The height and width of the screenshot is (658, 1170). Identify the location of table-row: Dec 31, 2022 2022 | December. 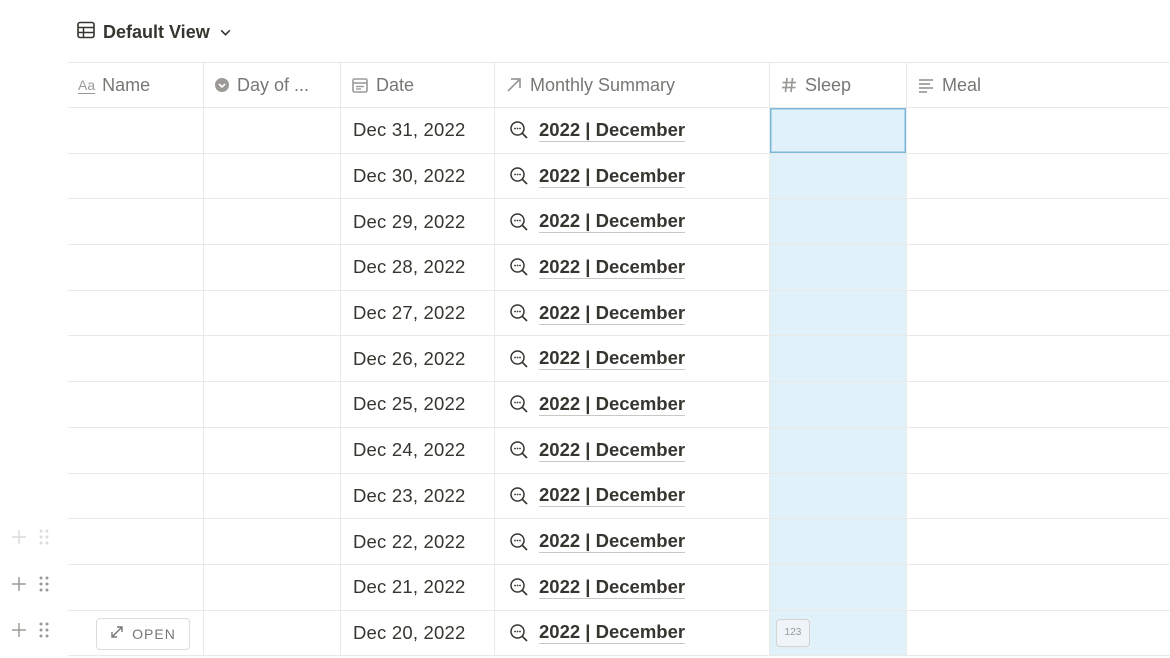
(619, 131).